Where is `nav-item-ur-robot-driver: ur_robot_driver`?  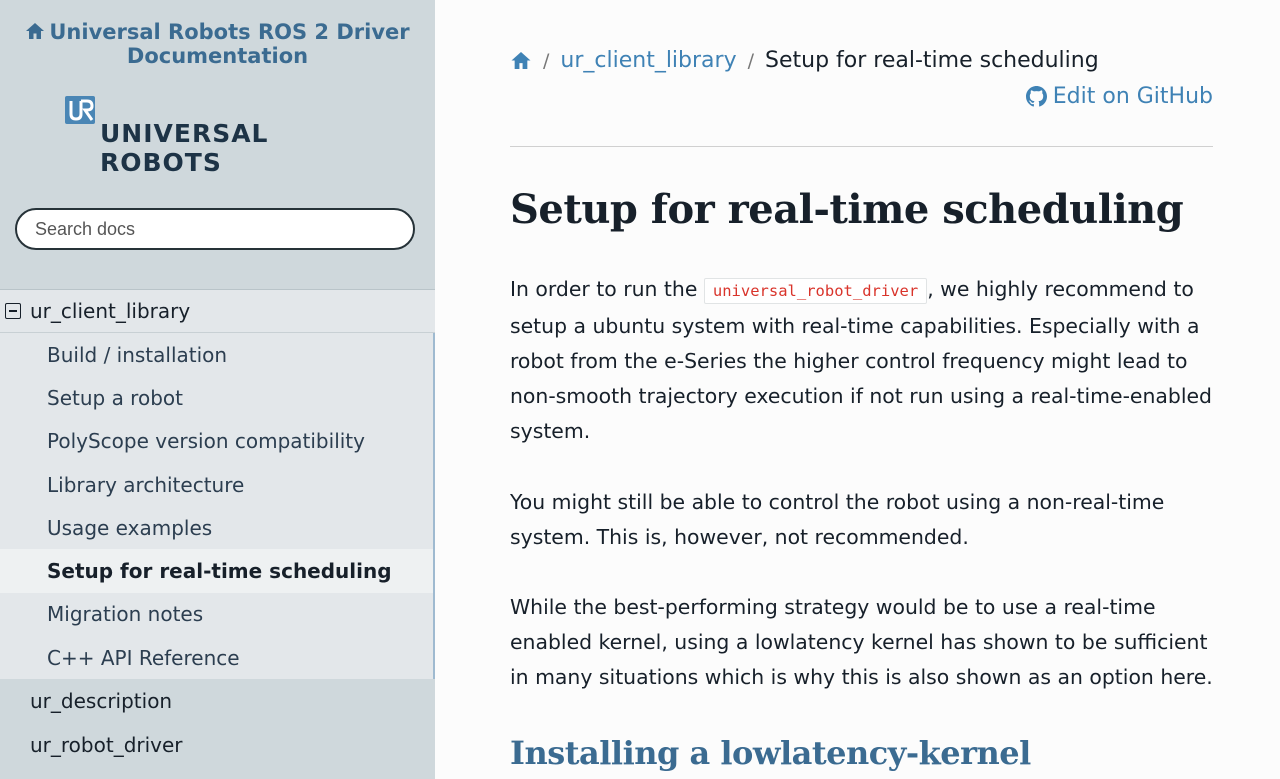
nav-item-ur-robot-driver: ur_robot_driver is located at coordinates (217, 745).